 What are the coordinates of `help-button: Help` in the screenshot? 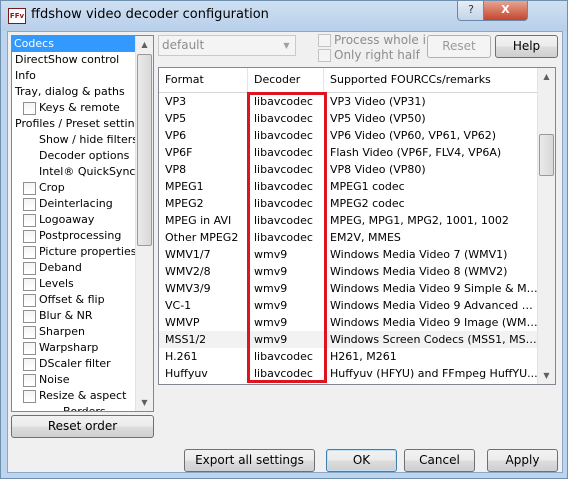 It's located at (526, 46).